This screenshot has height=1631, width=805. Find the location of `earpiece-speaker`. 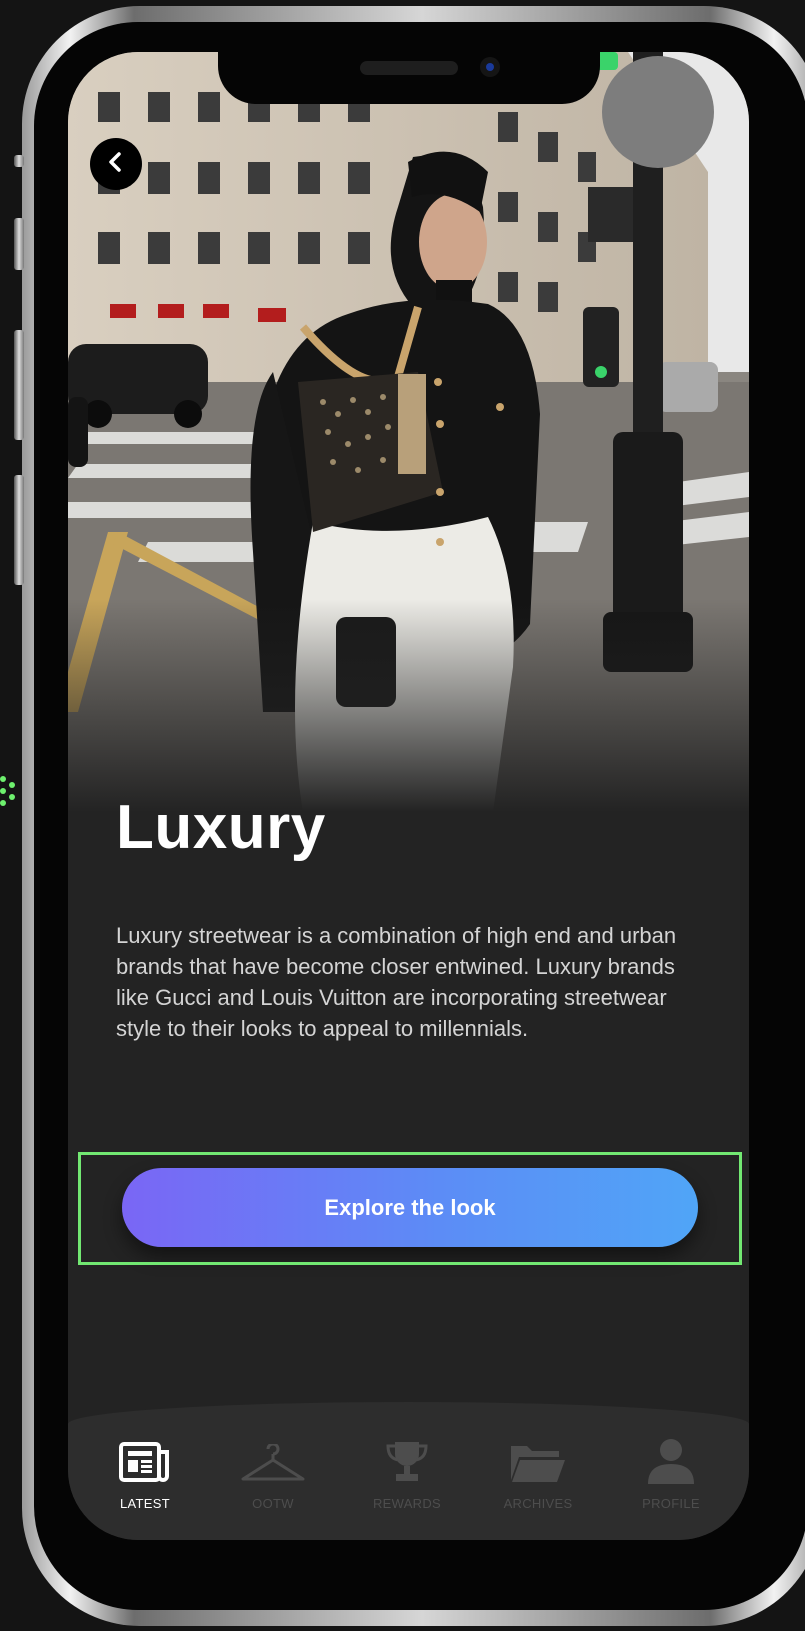

earpiece-speaker is located at coordinates (409, 68).